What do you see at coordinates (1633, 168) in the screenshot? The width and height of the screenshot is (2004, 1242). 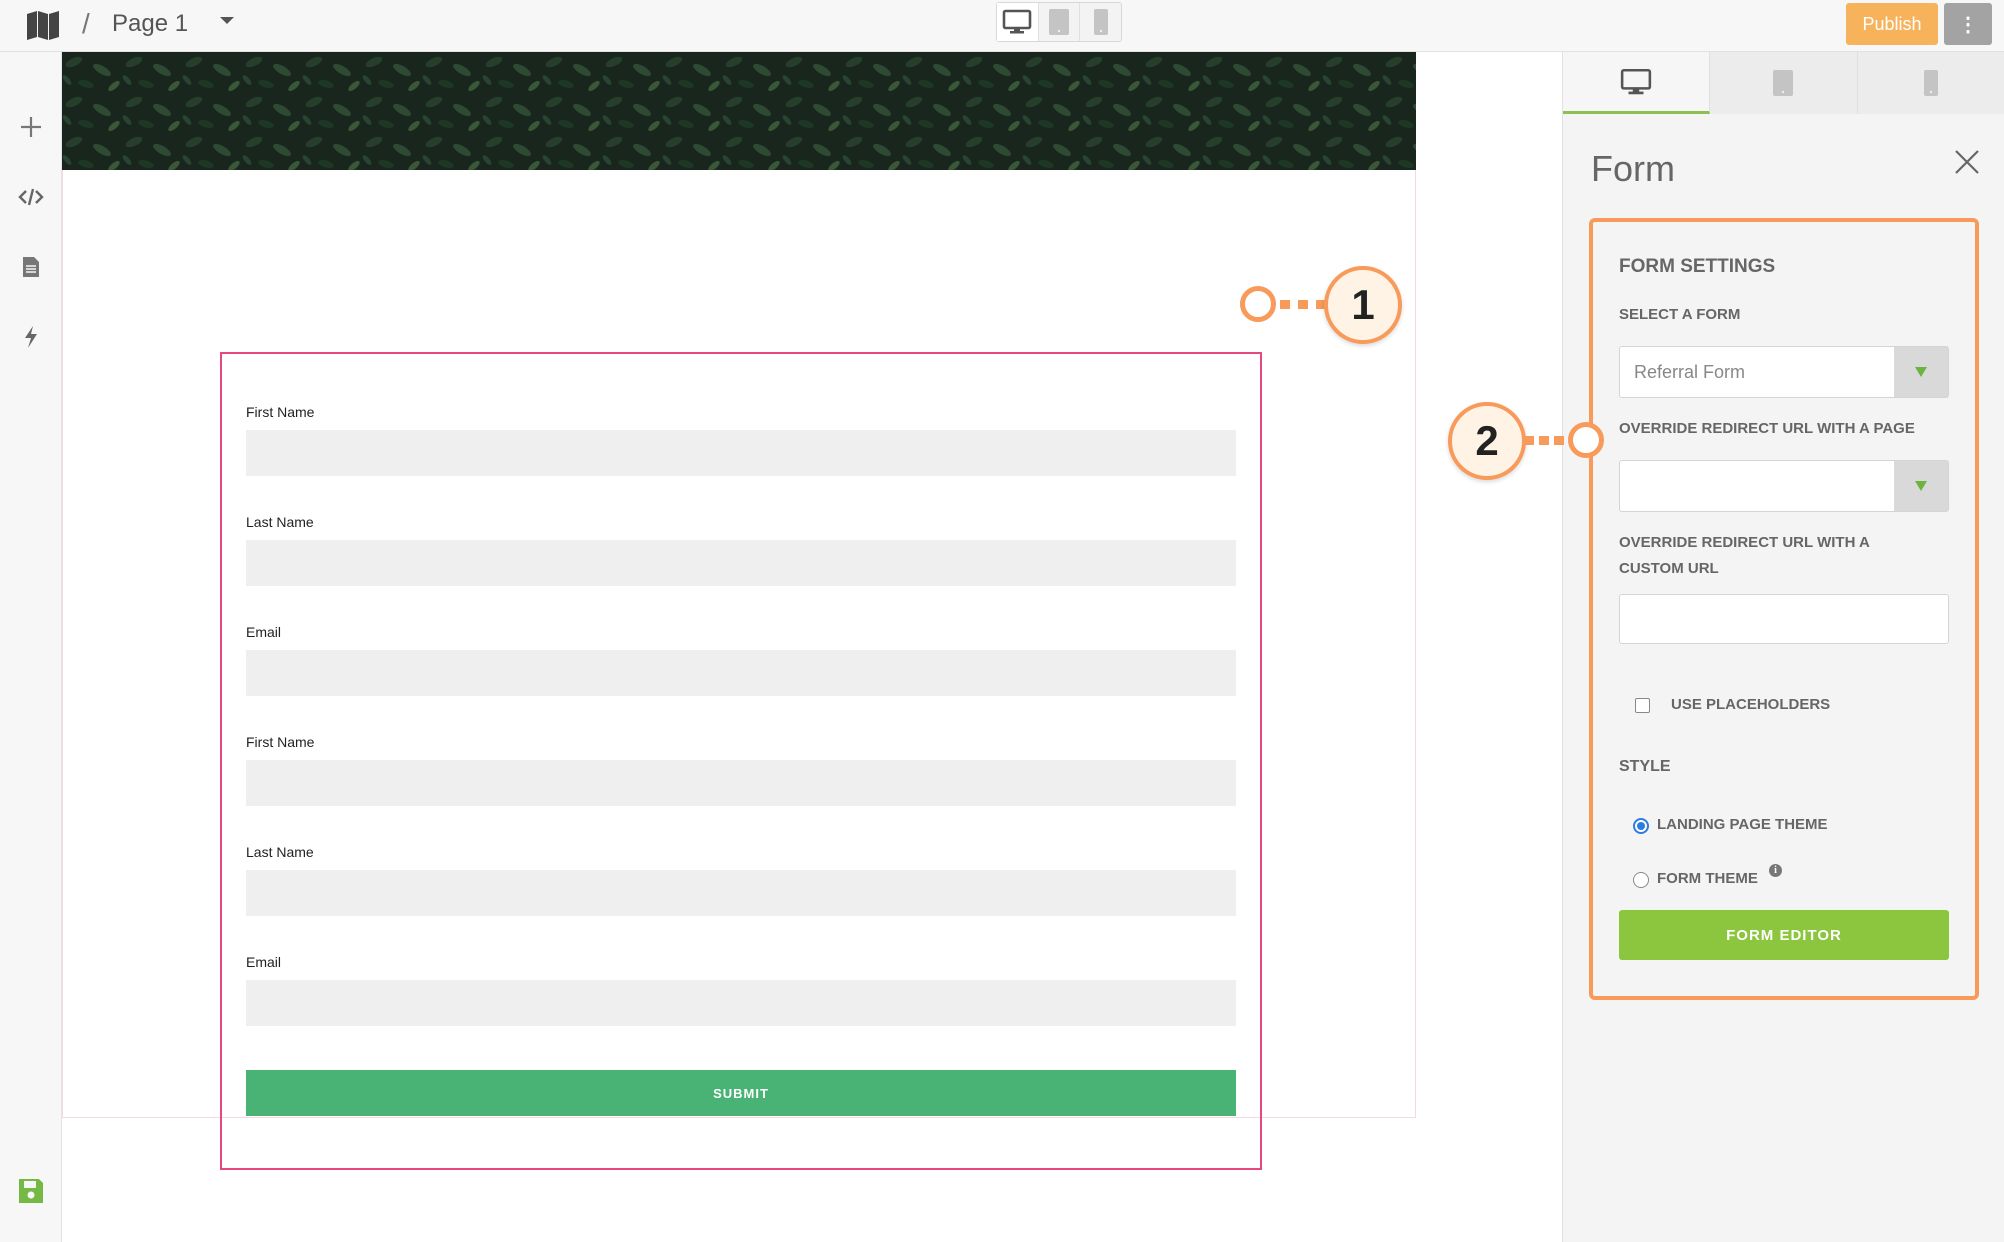 I see `panel-title: Form` at bounding box center [1633, 168].